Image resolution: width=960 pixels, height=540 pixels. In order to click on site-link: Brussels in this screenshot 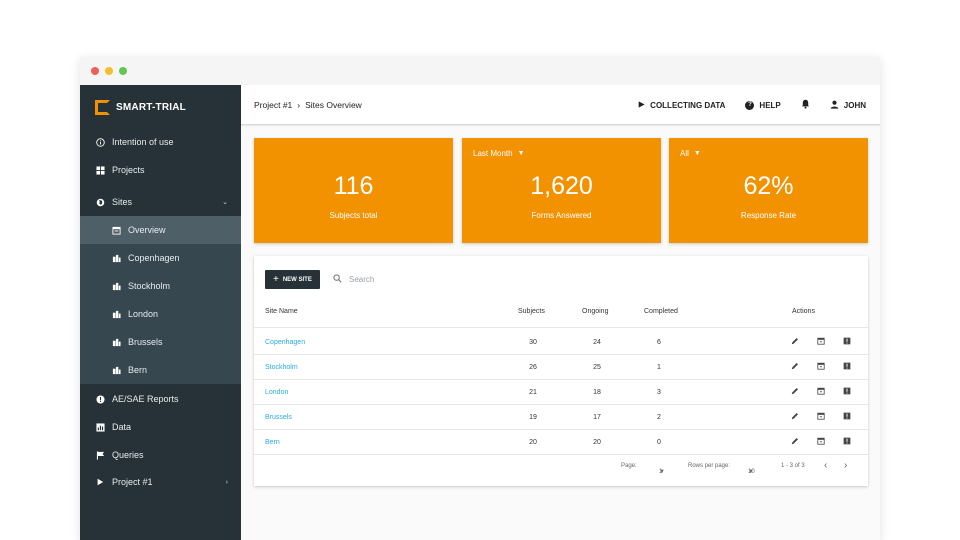, I will do `click(278, 417)`.